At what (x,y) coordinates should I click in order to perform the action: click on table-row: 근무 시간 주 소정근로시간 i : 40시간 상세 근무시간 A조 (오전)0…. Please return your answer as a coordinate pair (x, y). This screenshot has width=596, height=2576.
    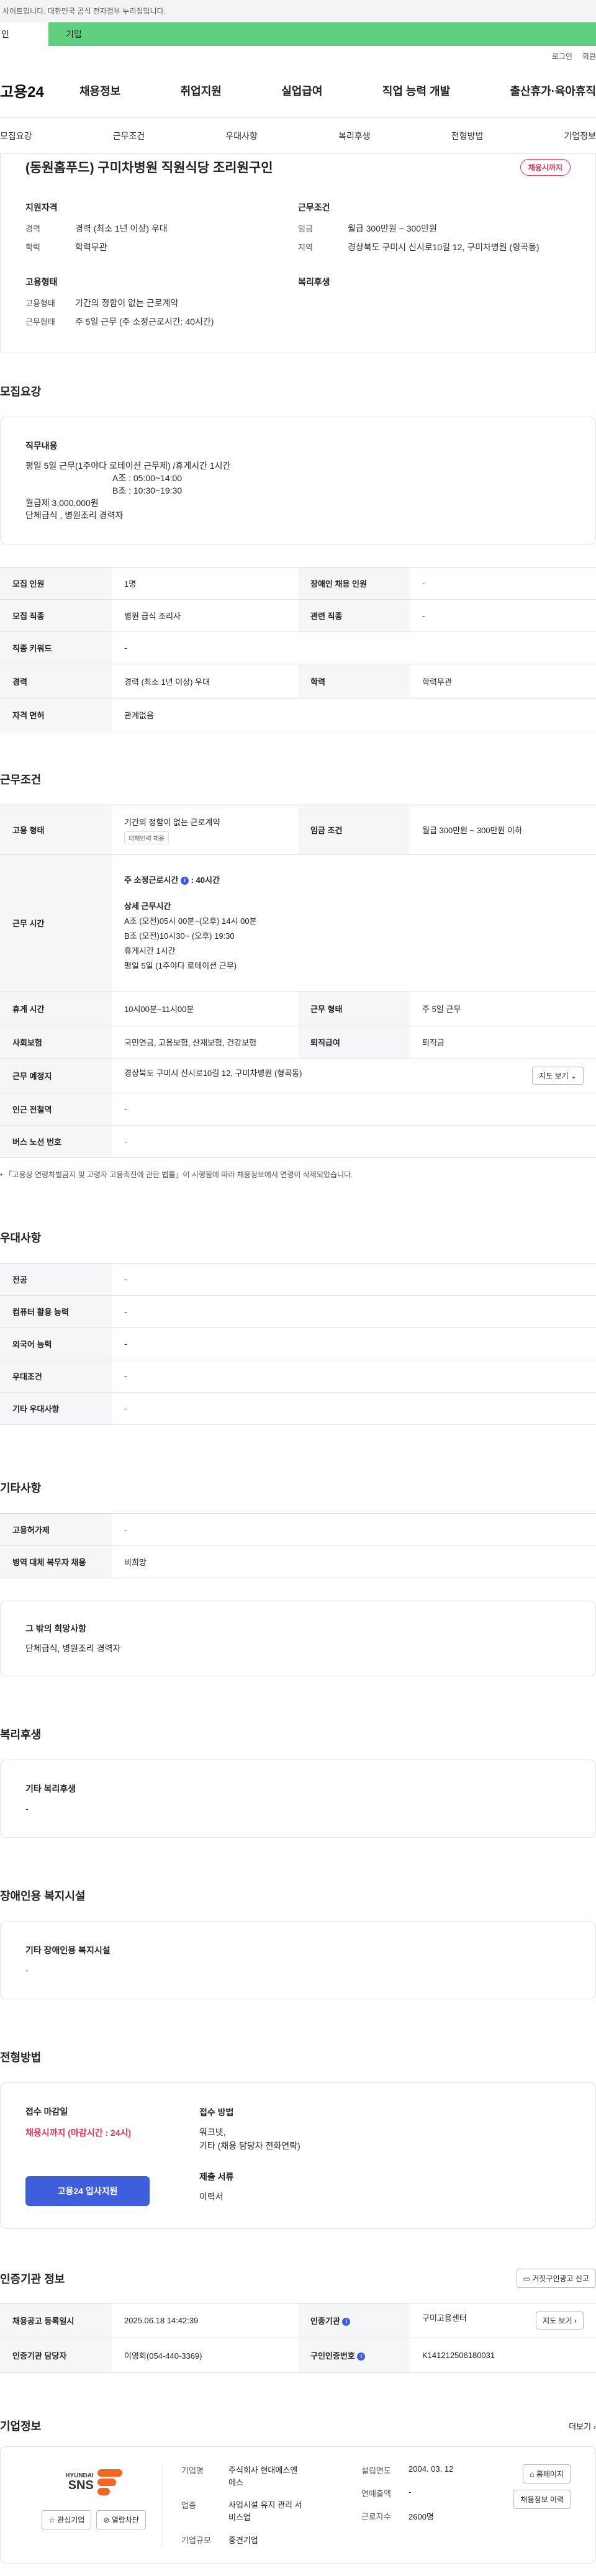
    Looking at the image, I should click on (298, 923).